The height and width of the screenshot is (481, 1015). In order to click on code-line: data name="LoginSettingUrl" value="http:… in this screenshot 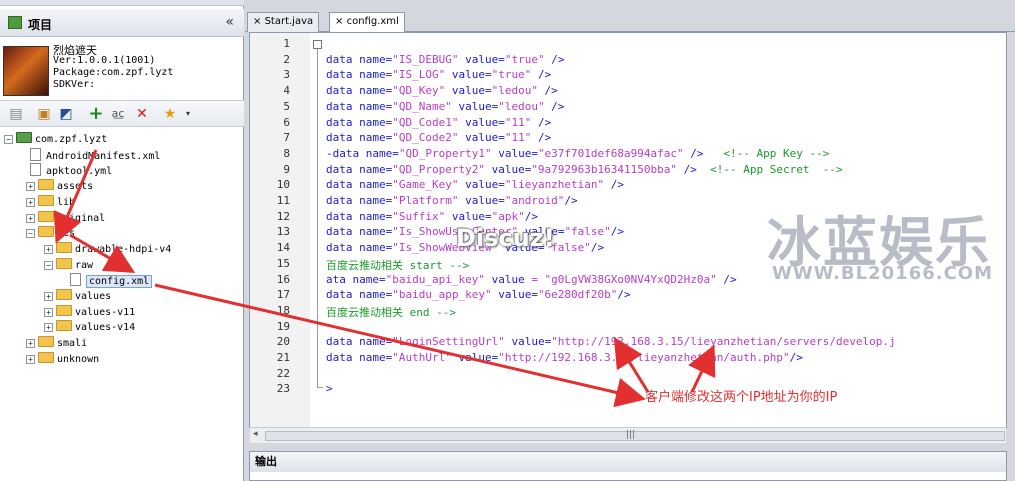, I will do `click(611, 341)`.